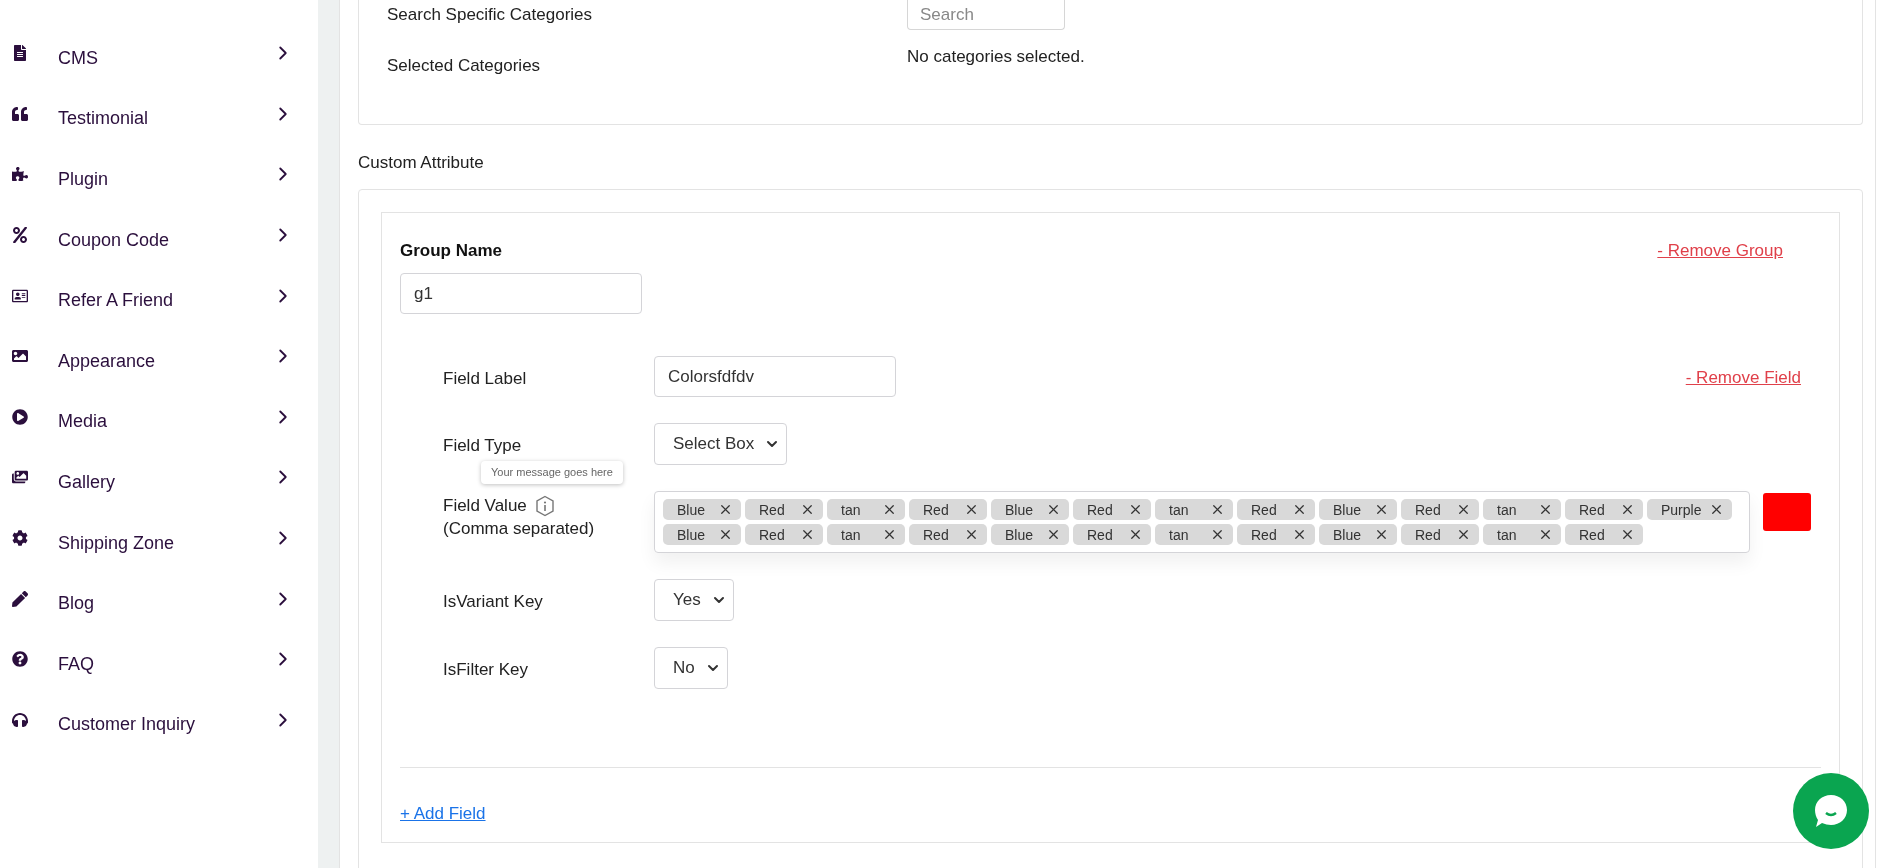 This screenshot has width=1878, height=868. What do you see at coordinates (483, 446) in the screenshot?
I see `field-label: Field Type` at bounding box center [483, 446].